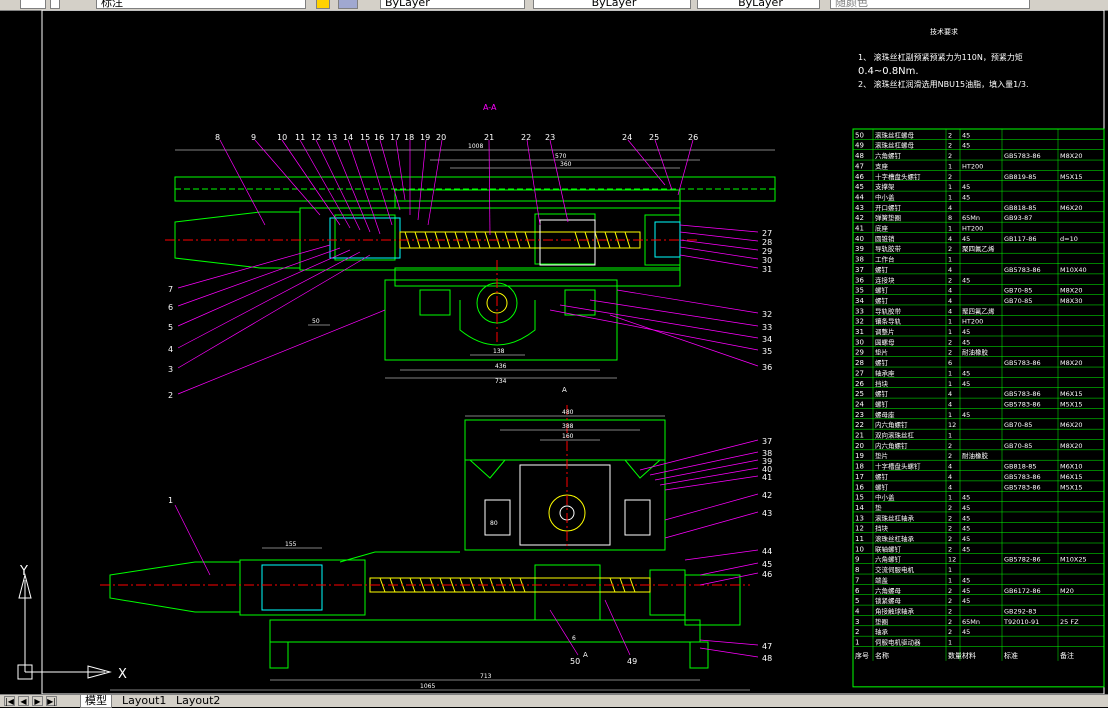 The height and width of the screenshot is (708, 1108). What do you see at coordinates (767, 551) in the screenshot?
I see `callout-44: 44` at bounding box center [767, 551].